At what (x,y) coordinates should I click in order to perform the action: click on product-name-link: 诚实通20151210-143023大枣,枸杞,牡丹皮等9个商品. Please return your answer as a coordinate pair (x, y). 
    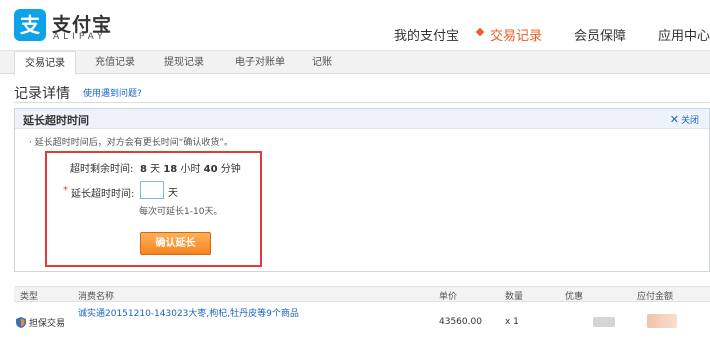
    Looking at the image, I should click on (188, 312).